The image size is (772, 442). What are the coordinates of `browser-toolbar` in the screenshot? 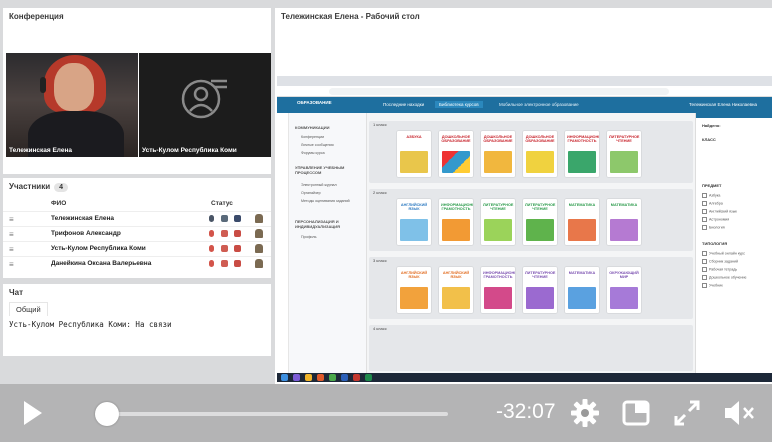 It's located at (524, 91).